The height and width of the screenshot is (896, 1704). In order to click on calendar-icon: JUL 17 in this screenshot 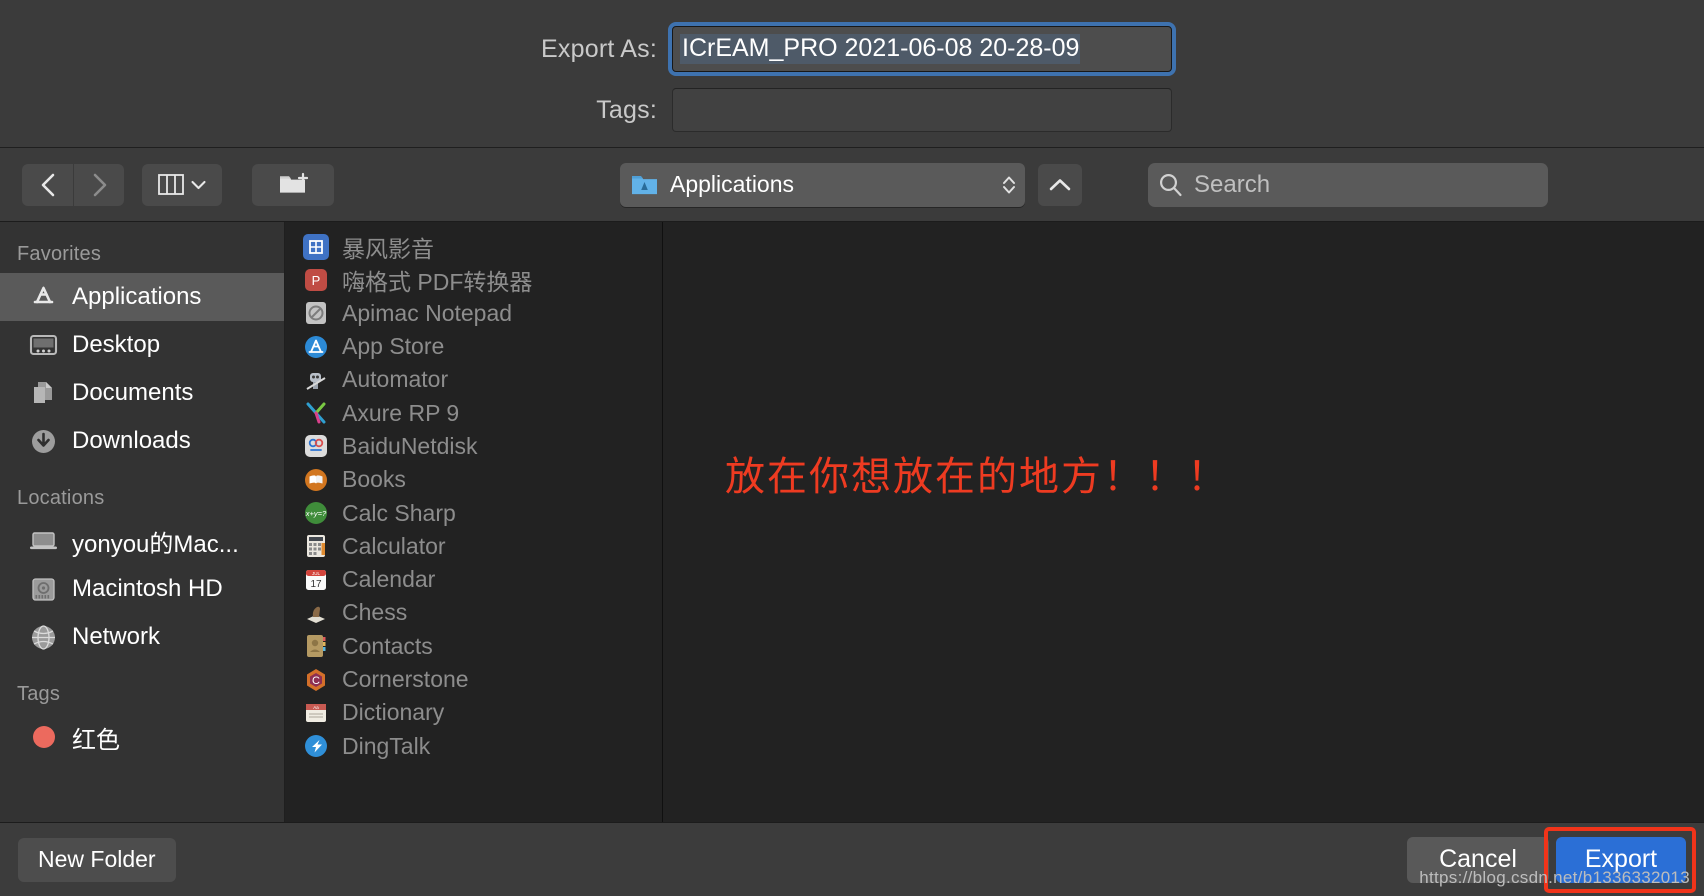, I will do `click(316, 580)`.